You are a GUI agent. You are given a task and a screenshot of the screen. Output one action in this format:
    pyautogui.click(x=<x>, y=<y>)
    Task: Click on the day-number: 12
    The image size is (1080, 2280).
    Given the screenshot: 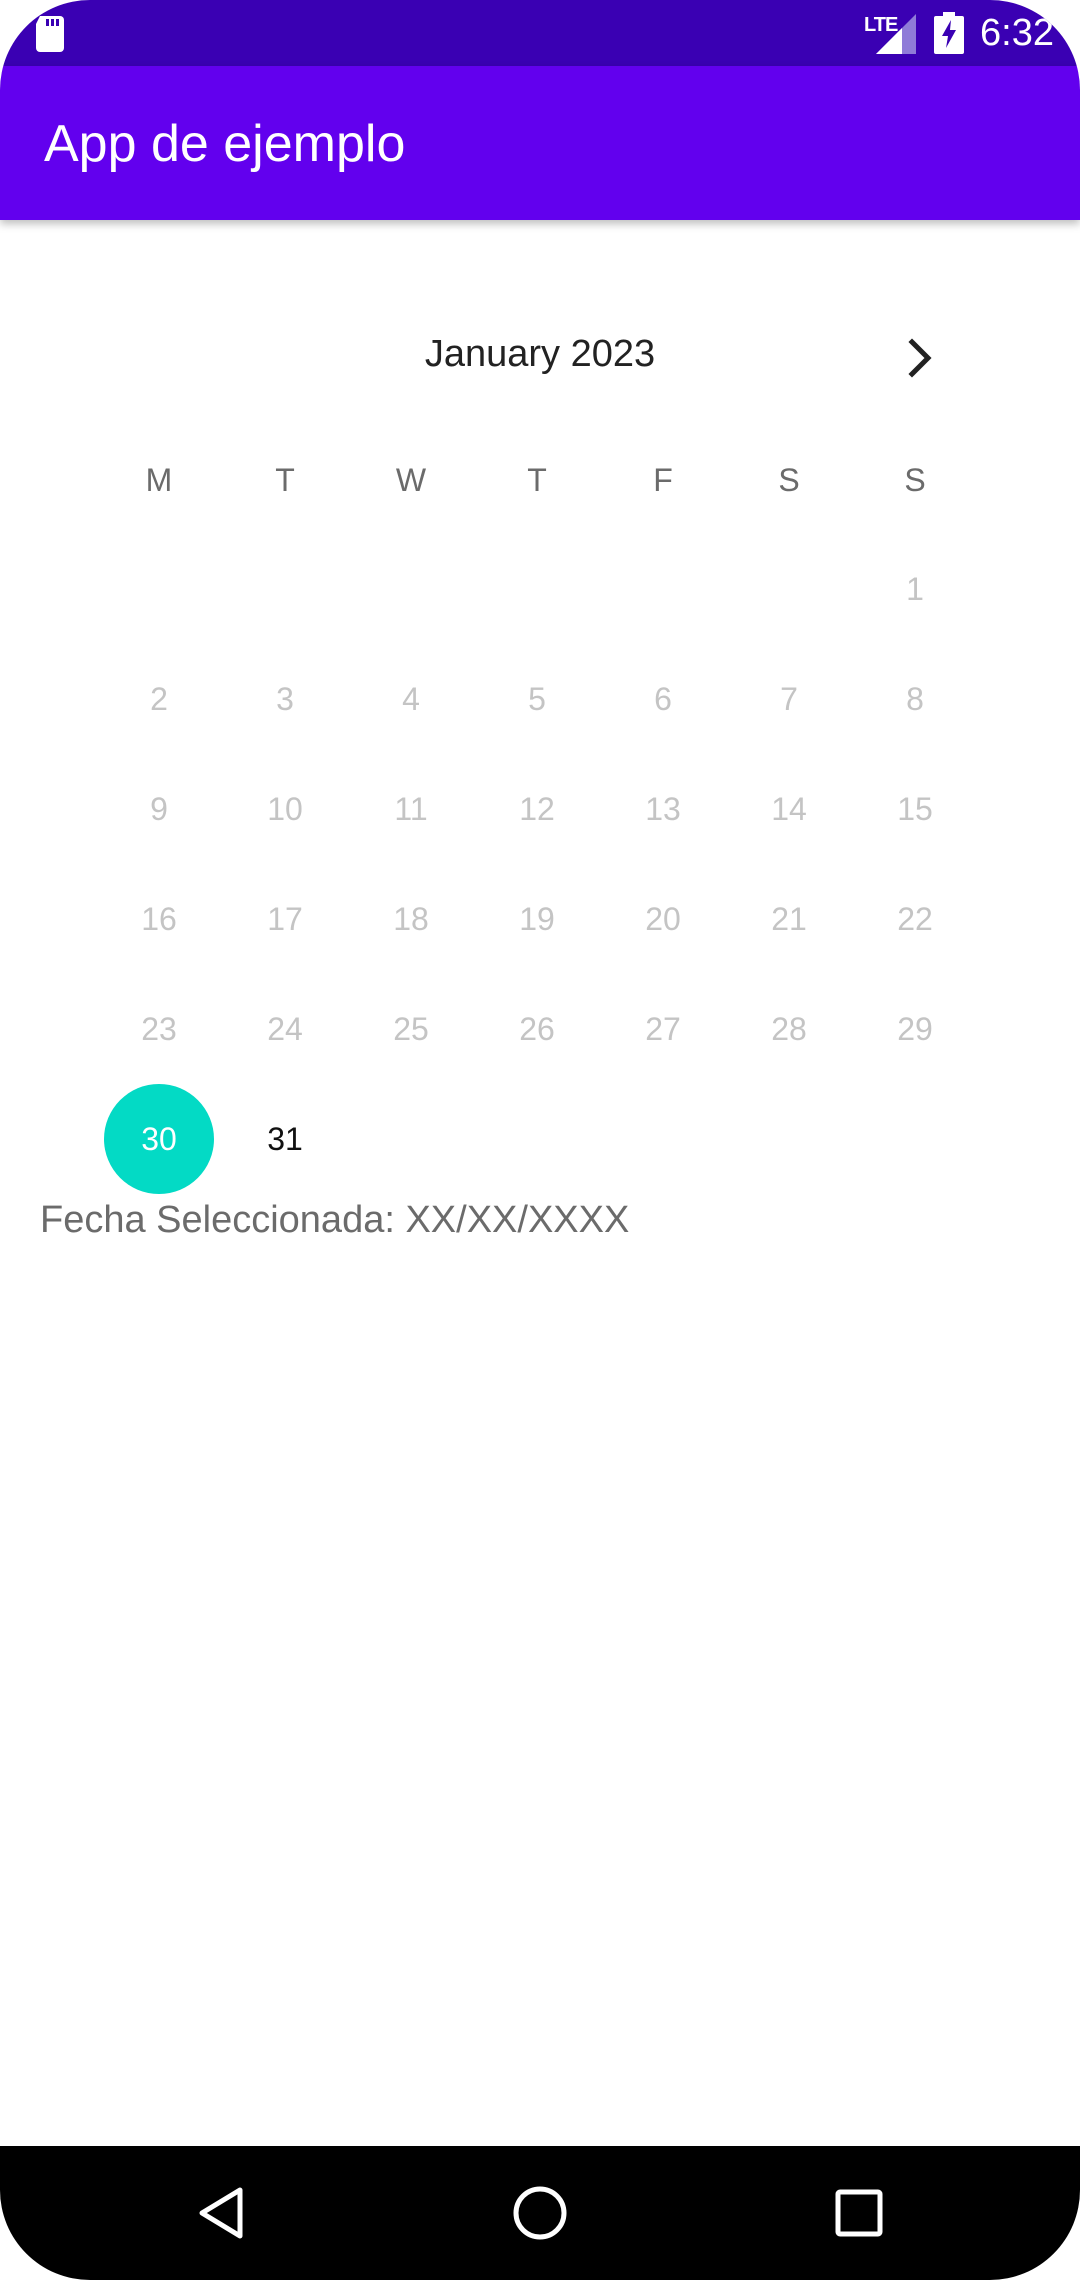 What is the action you would take?
    pyautogui.click(x=537, y=808)
    